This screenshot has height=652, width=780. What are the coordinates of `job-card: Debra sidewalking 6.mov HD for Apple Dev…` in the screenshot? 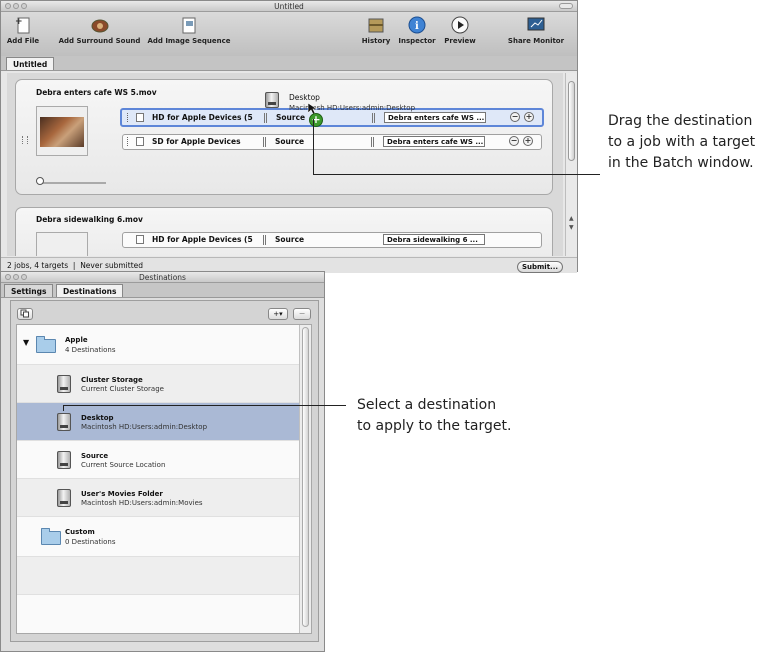 It's located at (284, 231).